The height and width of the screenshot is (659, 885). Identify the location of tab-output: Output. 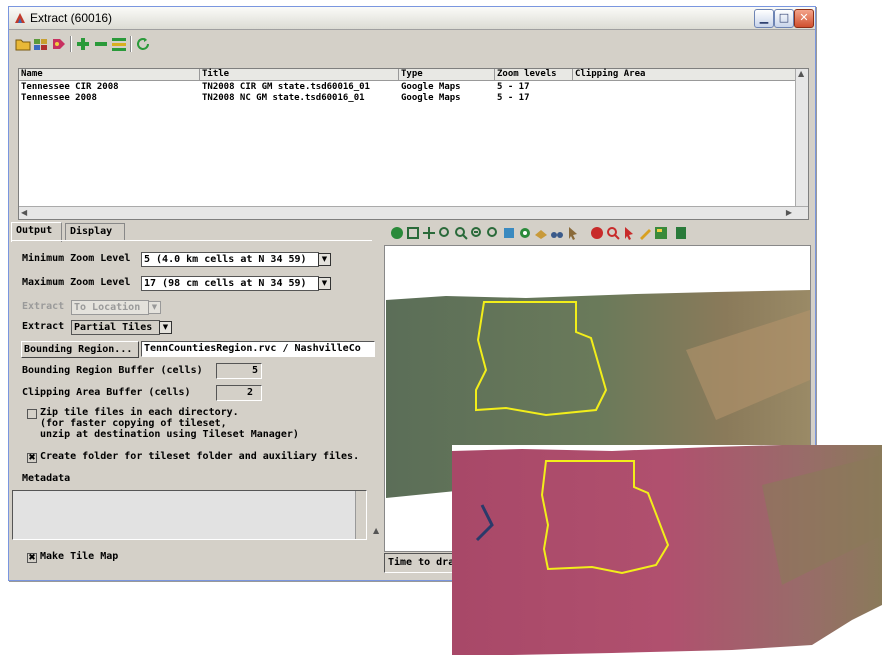
(36, 232).